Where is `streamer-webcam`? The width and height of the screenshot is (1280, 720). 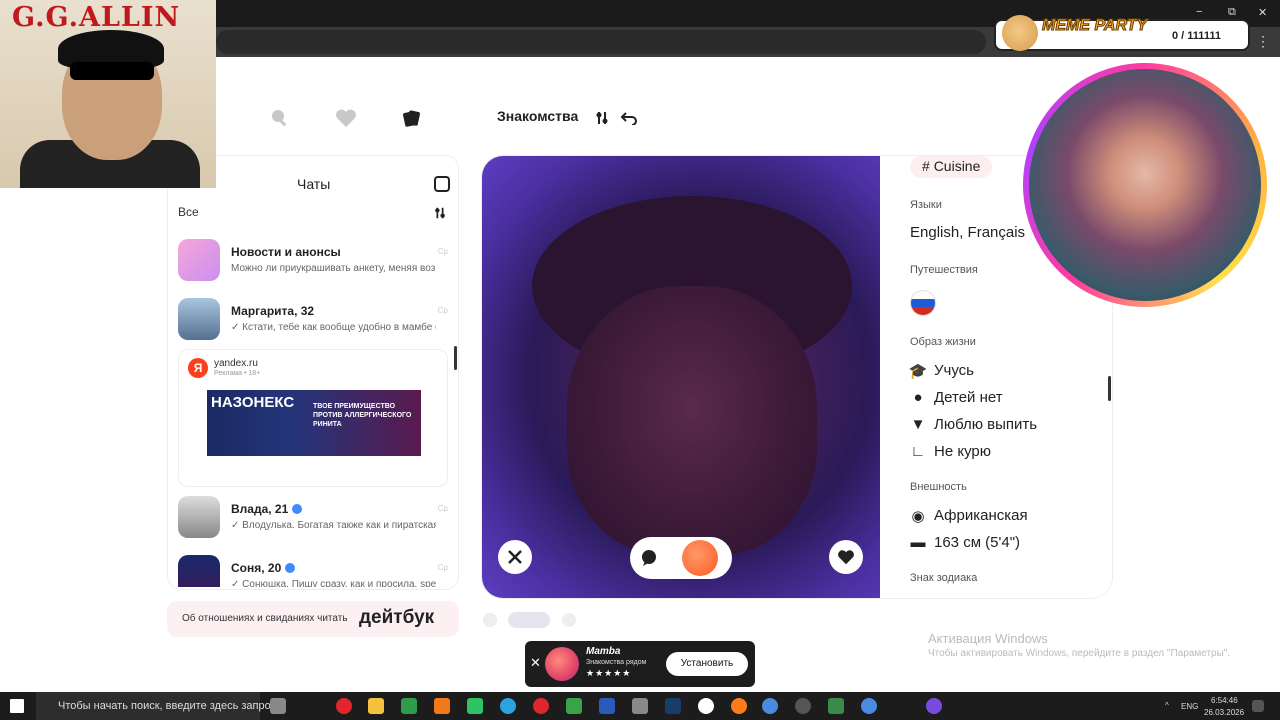
streamer-webcam is located at coordinates (1145, 185).